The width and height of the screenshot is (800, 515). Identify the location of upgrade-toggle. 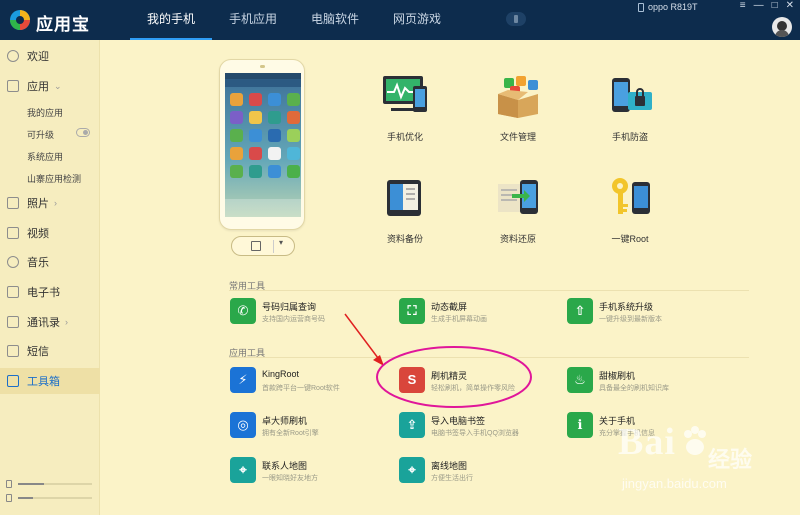
(83, 132).